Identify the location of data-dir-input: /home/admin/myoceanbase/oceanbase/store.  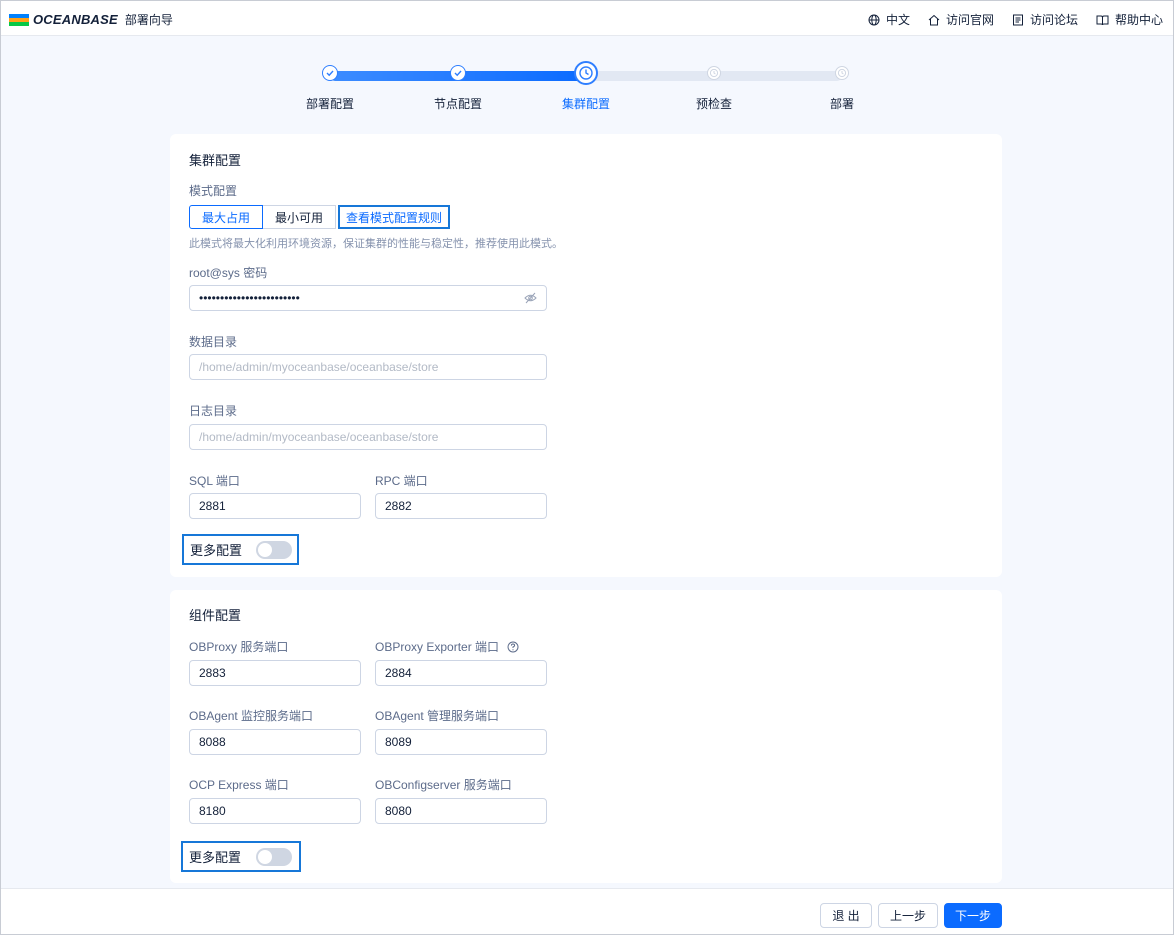
(368, 367).